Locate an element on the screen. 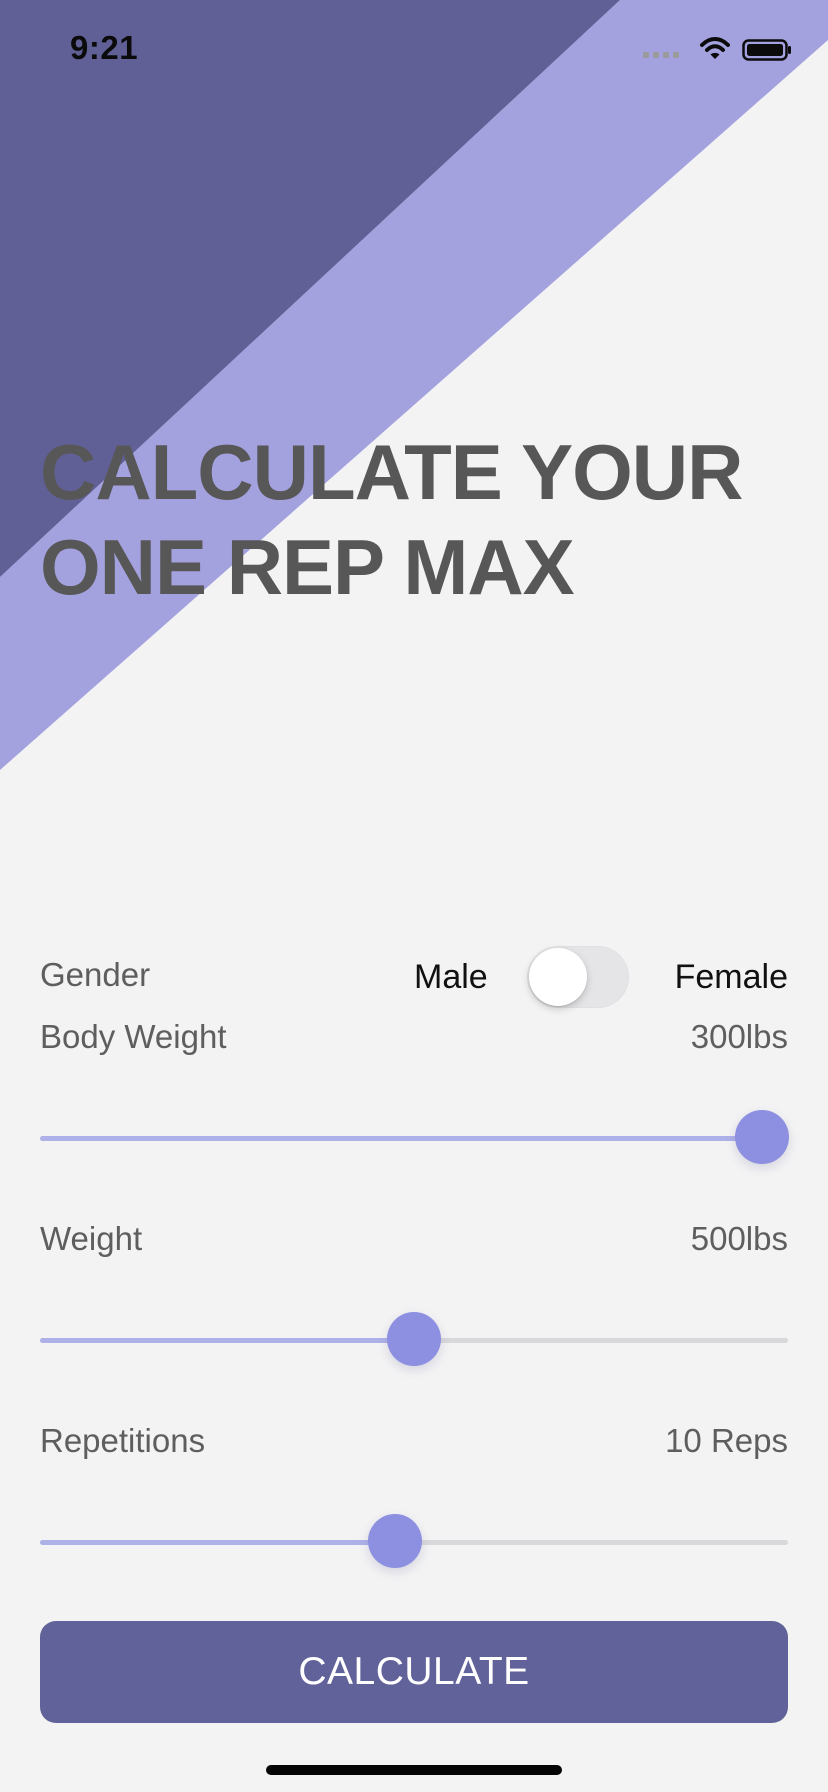 Image resolution: width=828 pixels, height=1792 pixels. gender-toggle is located at coordinates (578, 977).